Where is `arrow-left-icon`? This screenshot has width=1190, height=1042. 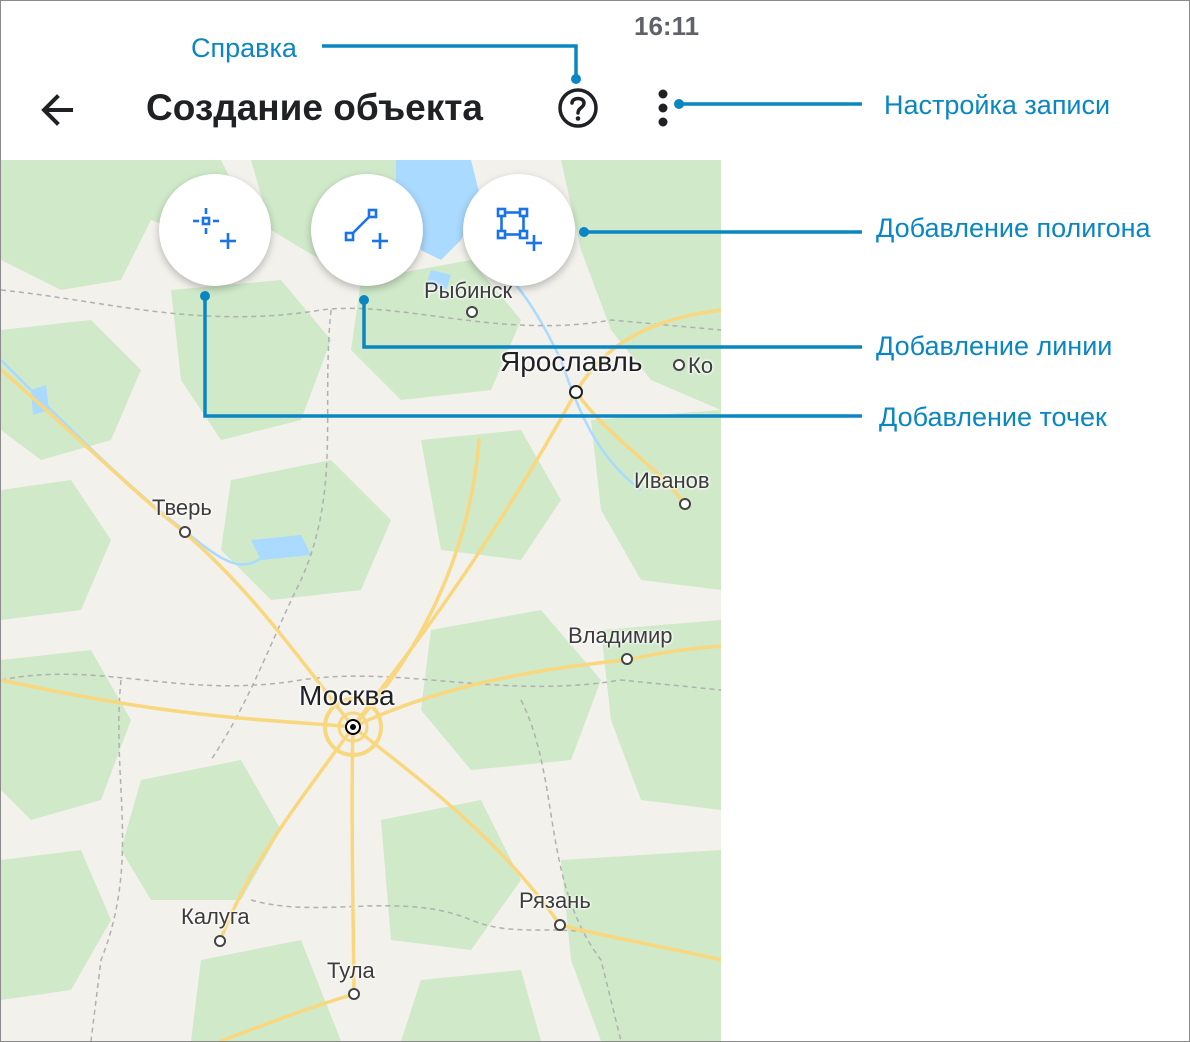 arrow-left-icon is located at coordinates (57, 110).